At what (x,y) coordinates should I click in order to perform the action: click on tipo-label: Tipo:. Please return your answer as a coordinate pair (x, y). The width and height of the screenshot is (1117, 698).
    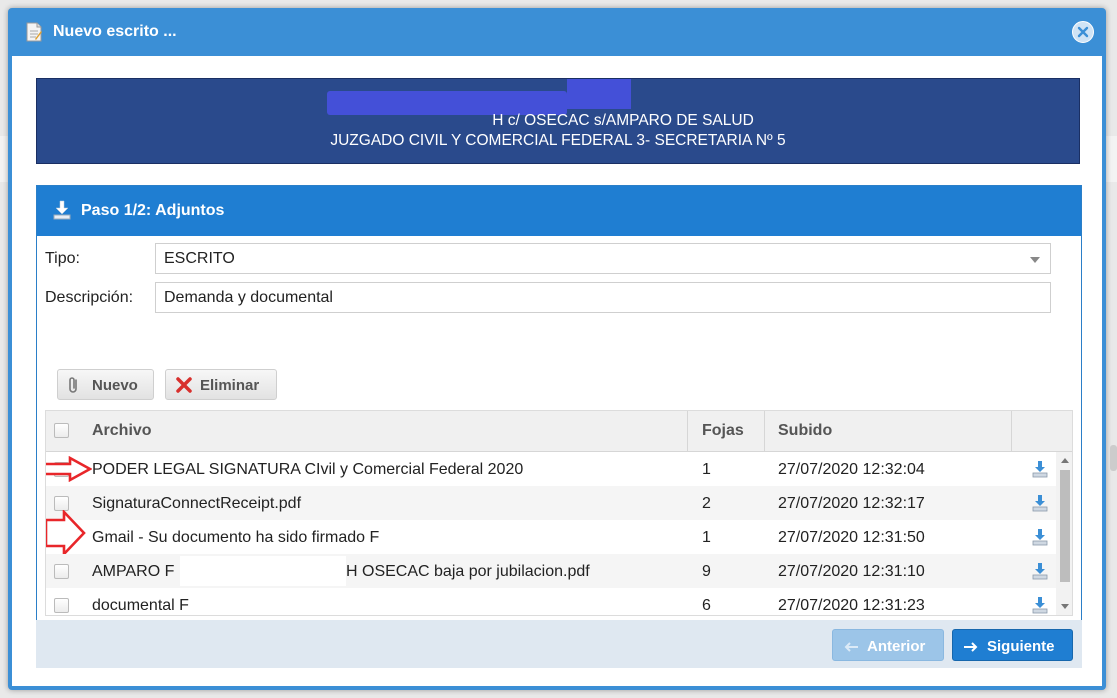
    Looking at the image, I should click on (62, 258).